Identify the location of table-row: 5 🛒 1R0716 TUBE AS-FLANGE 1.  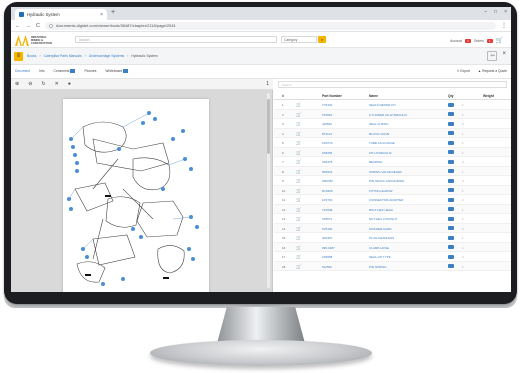
(392, 143).